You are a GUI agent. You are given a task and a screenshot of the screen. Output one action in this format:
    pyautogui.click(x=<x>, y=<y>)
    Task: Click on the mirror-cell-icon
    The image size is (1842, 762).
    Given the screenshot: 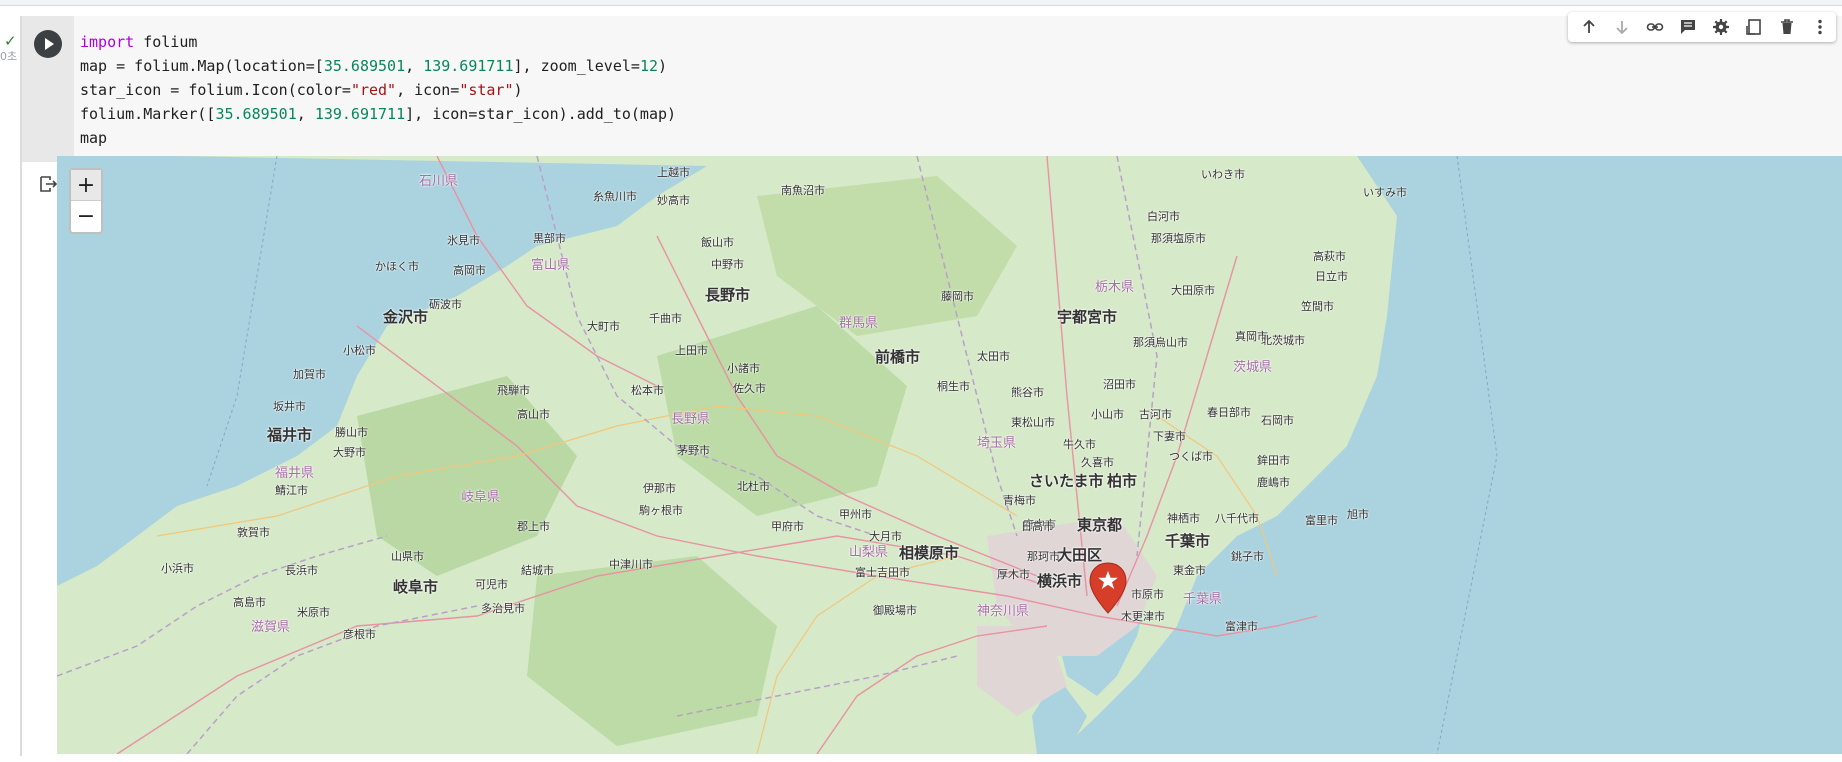 What is the action you would take?
    pyautogui.click(x=1753, y=27)
    